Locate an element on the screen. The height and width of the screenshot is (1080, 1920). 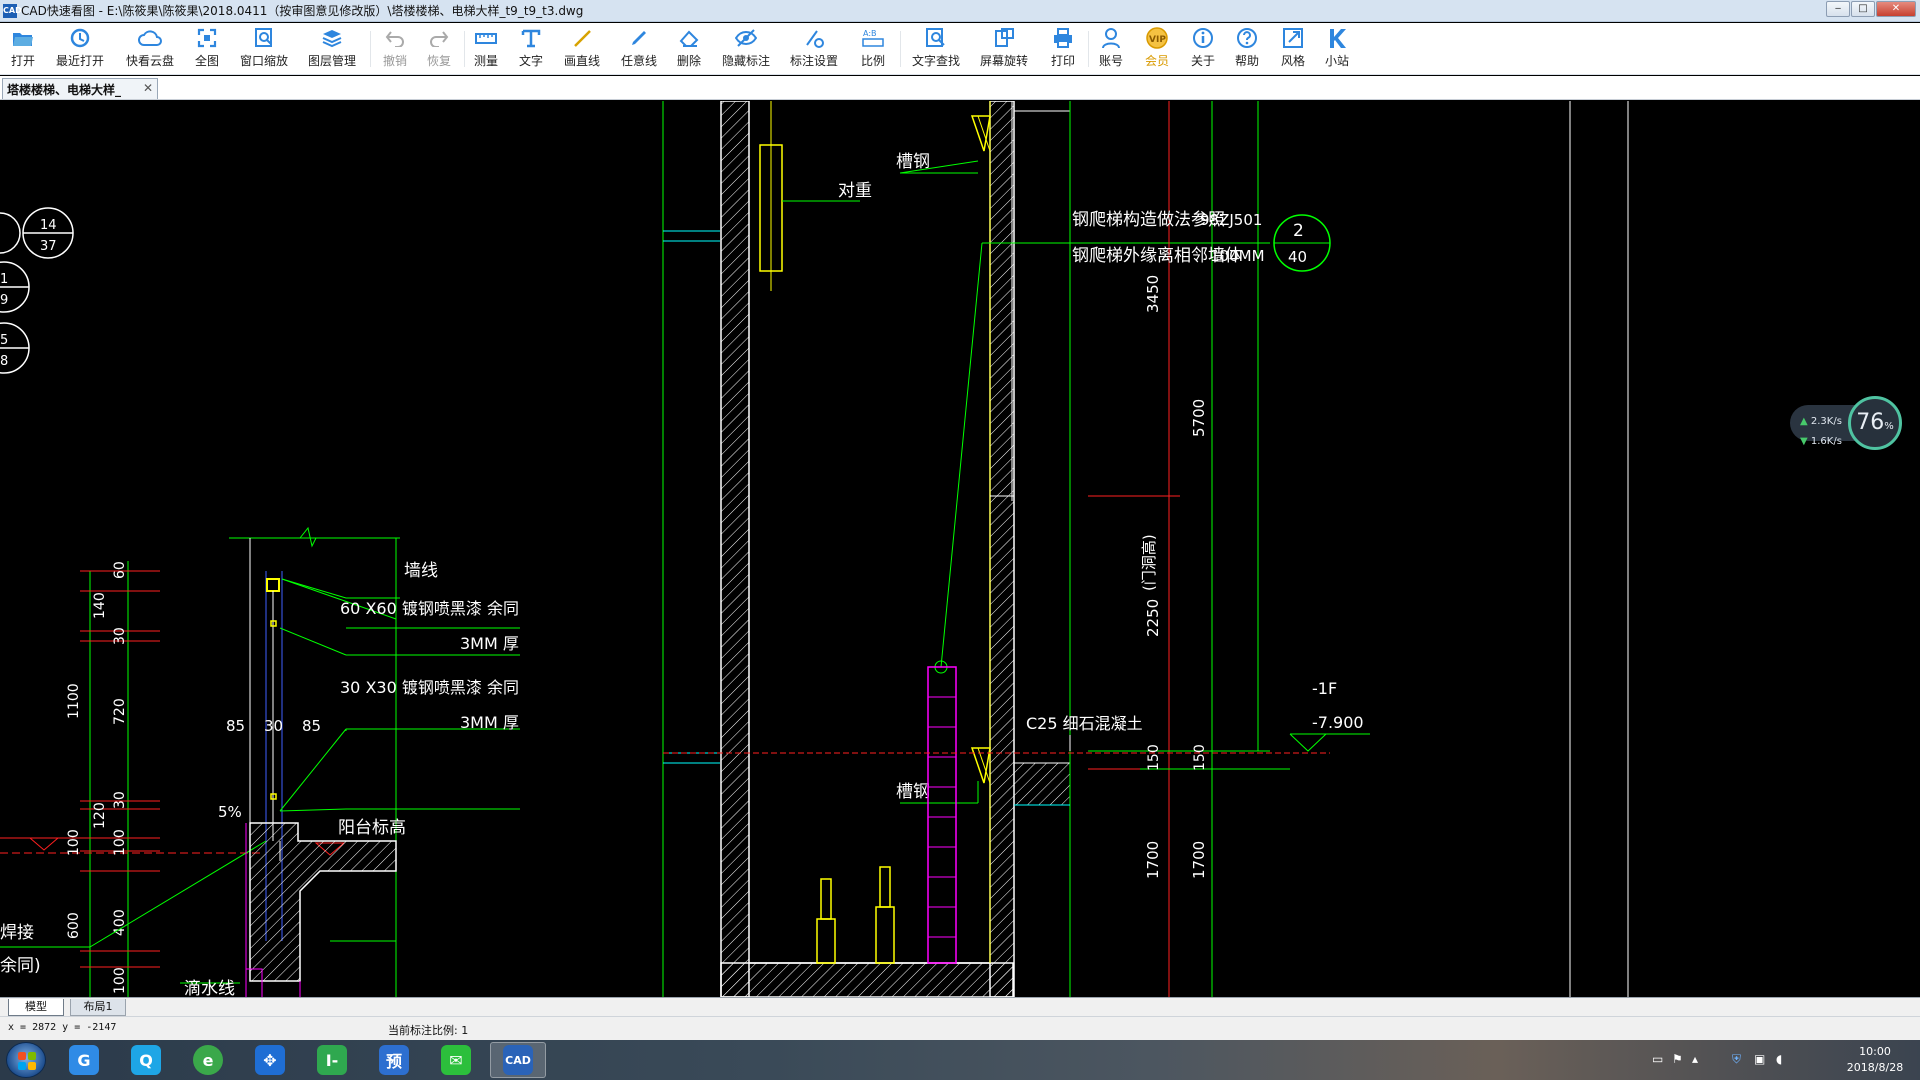
taskbar-app-green: I- is located at coordinates (332, 1060).